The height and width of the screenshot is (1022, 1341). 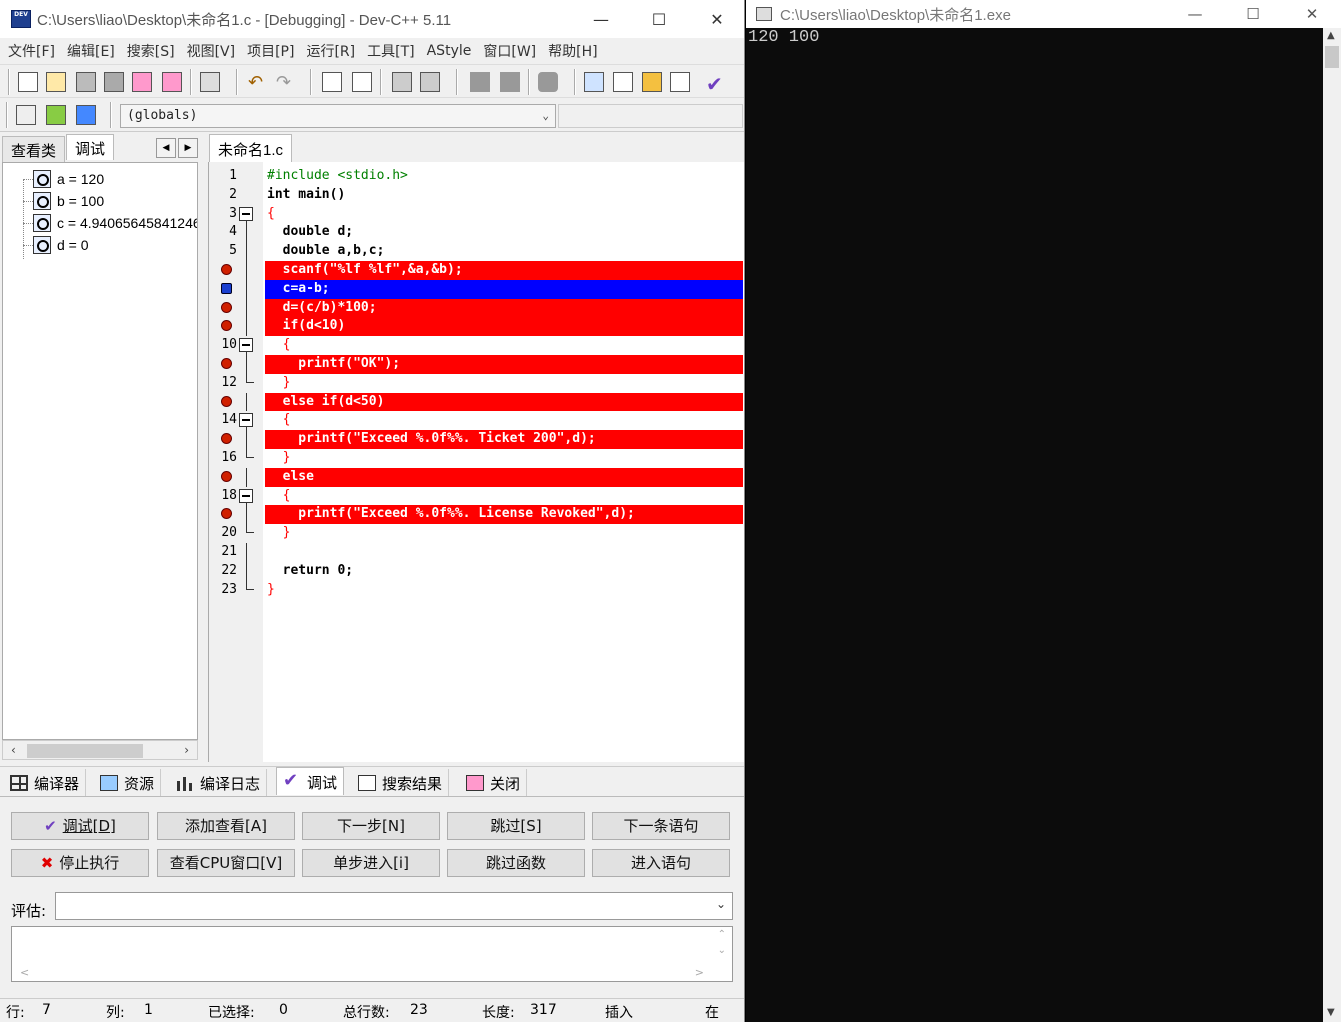 I want to click on scroll-down-icon: ⌄, so click(x=722, y=950).